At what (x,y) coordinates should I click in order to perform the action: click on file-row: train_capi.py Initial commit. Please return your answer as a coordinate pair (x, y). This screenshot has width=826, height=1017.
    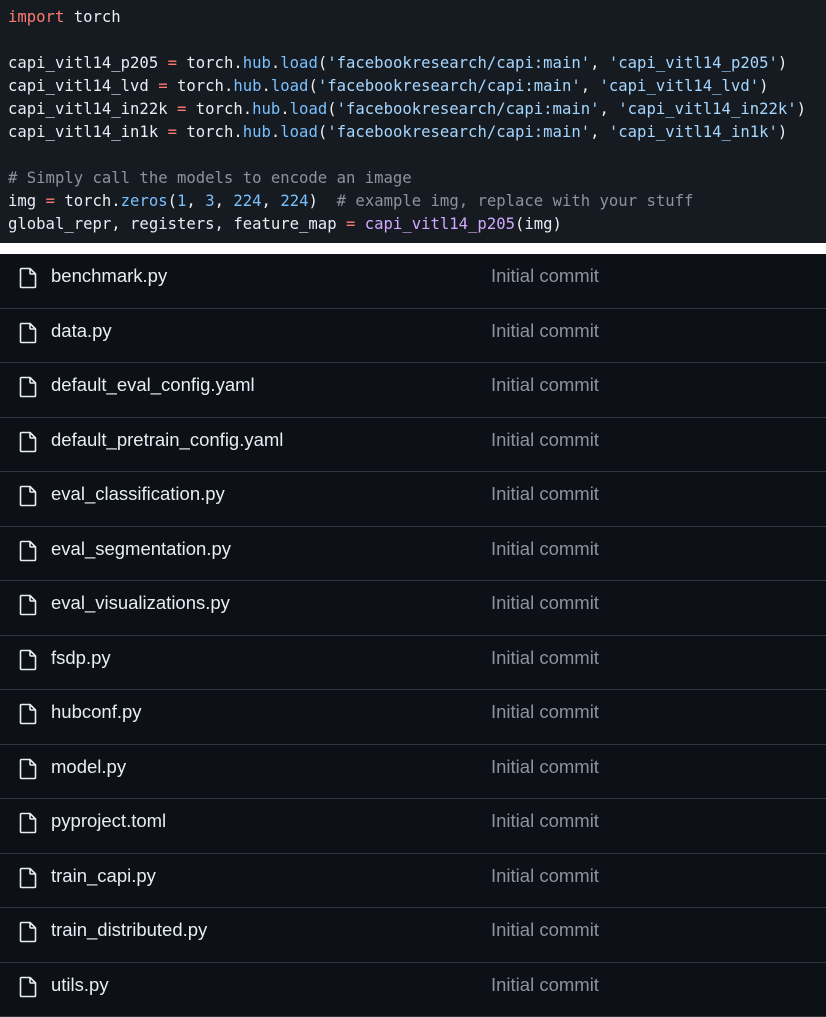
    Looking at the image, I should click on (413, 881).